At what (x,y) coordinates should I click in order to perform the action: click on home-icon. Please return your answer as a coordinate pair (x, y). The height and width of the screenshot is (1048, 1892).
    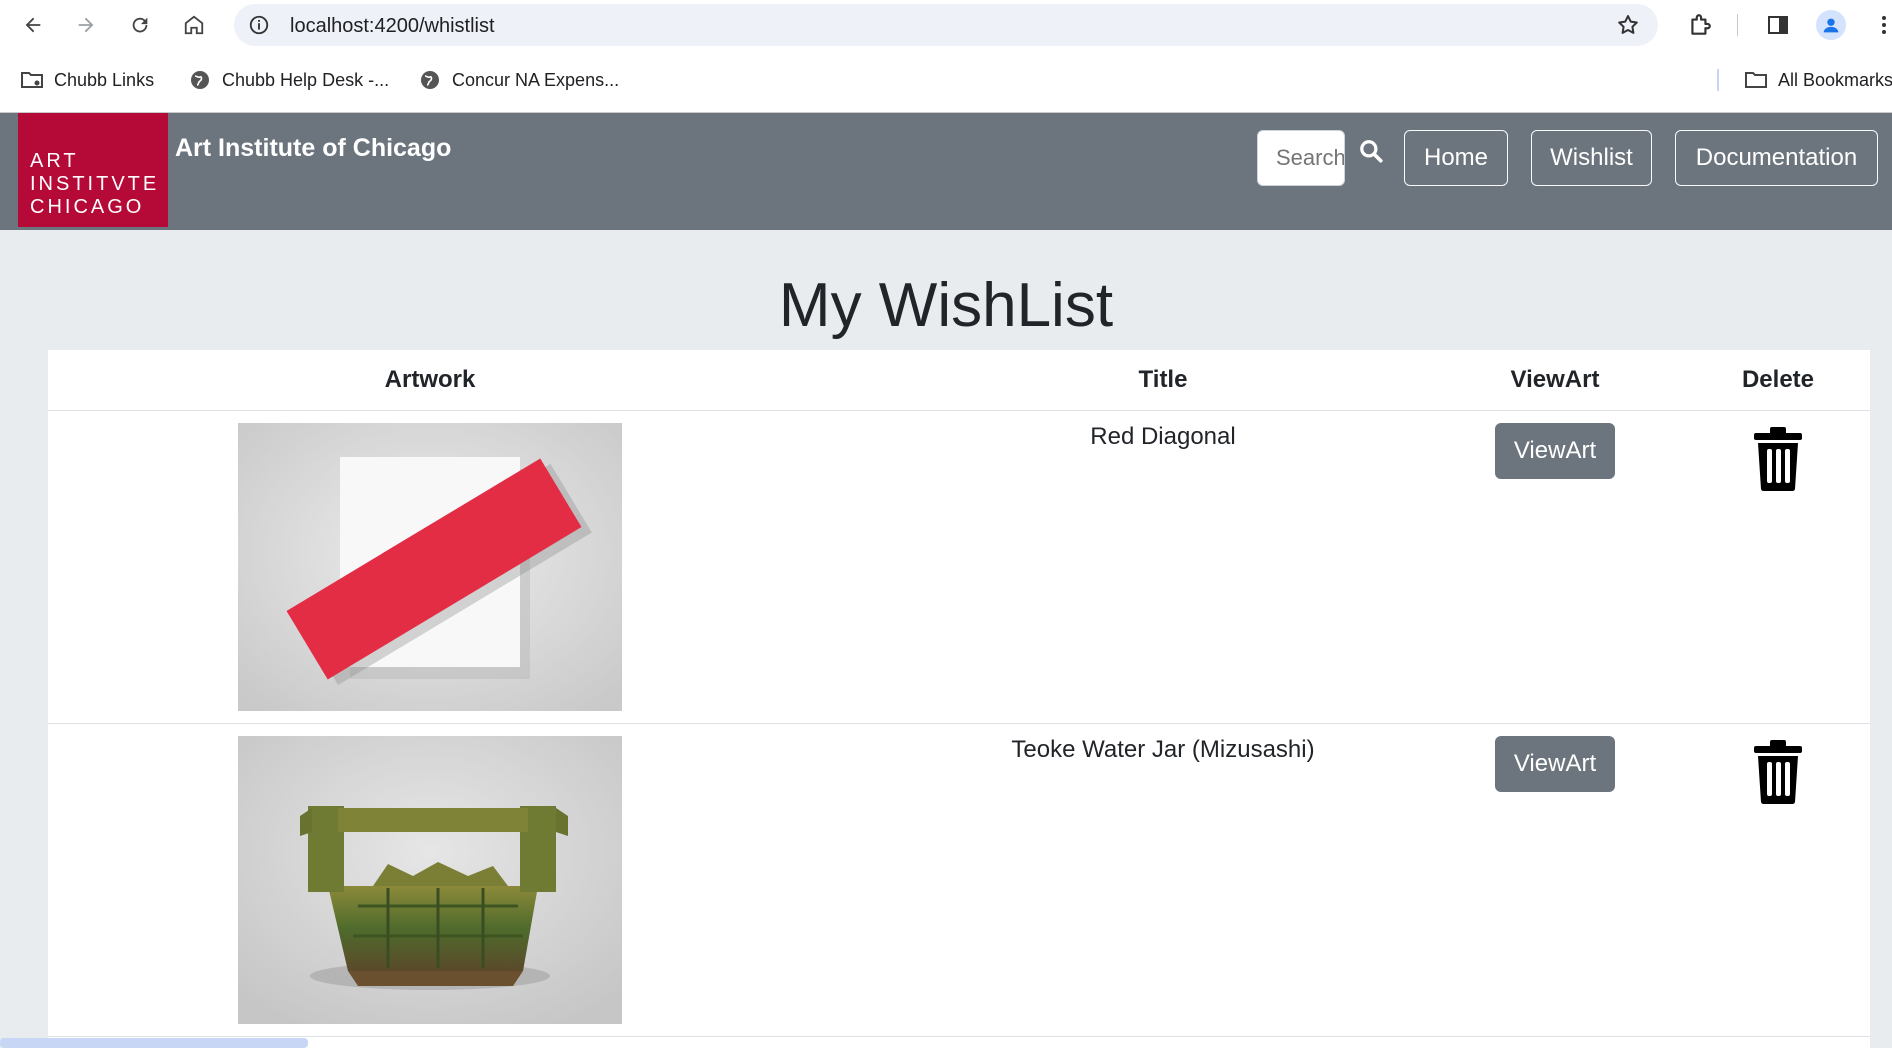
    Looking at the image, I should click on (194, 25).